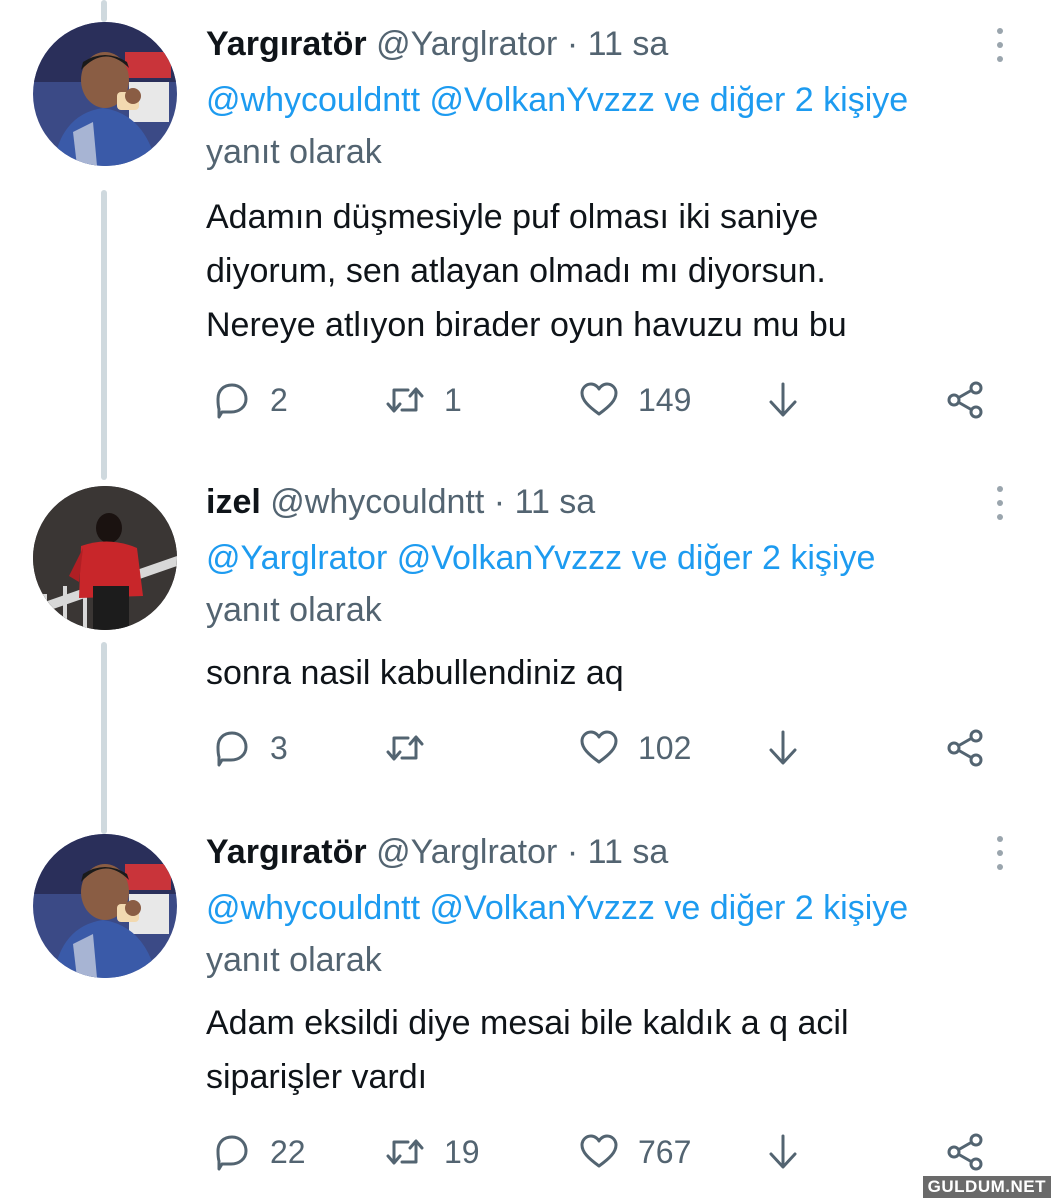 This screenshot has height=1200, width=1055. I want to click on tweet-text: sonra nasil kabullendiniz aq, so click(606, 673).